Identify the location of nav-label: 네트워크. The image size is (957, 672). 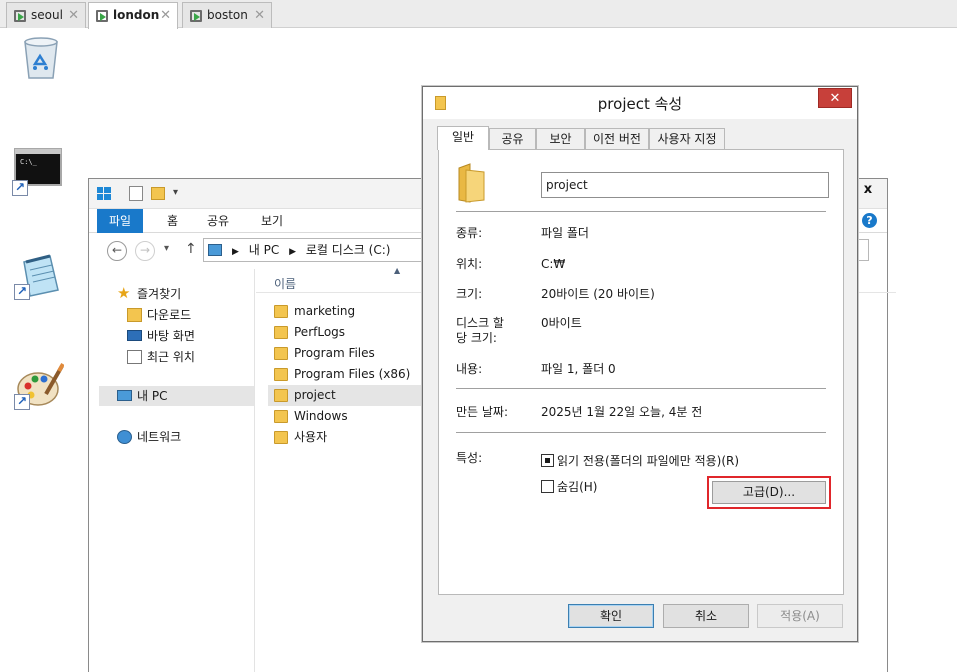
(159, 437).